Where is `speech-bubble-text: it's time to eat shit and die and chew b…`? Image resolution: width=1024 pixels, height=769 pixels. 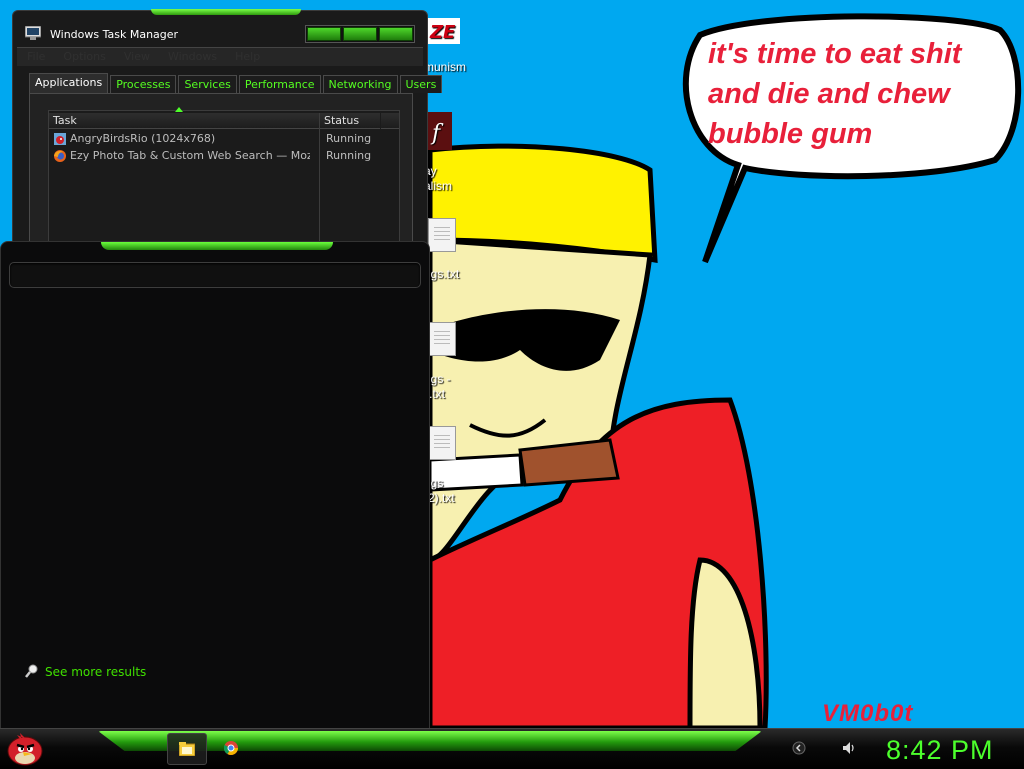
speech-bubble-text: it's time to eat shit and die and chew b… is located at coordinates (835, 94).